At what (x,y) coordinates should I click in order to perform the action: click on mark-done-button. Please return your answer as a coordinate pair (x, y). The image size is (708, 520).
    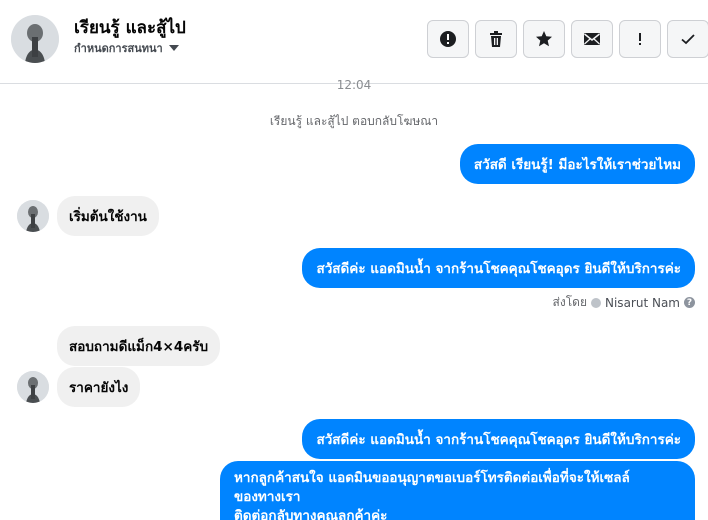
    Looking at the image, I should click on (687, 39).